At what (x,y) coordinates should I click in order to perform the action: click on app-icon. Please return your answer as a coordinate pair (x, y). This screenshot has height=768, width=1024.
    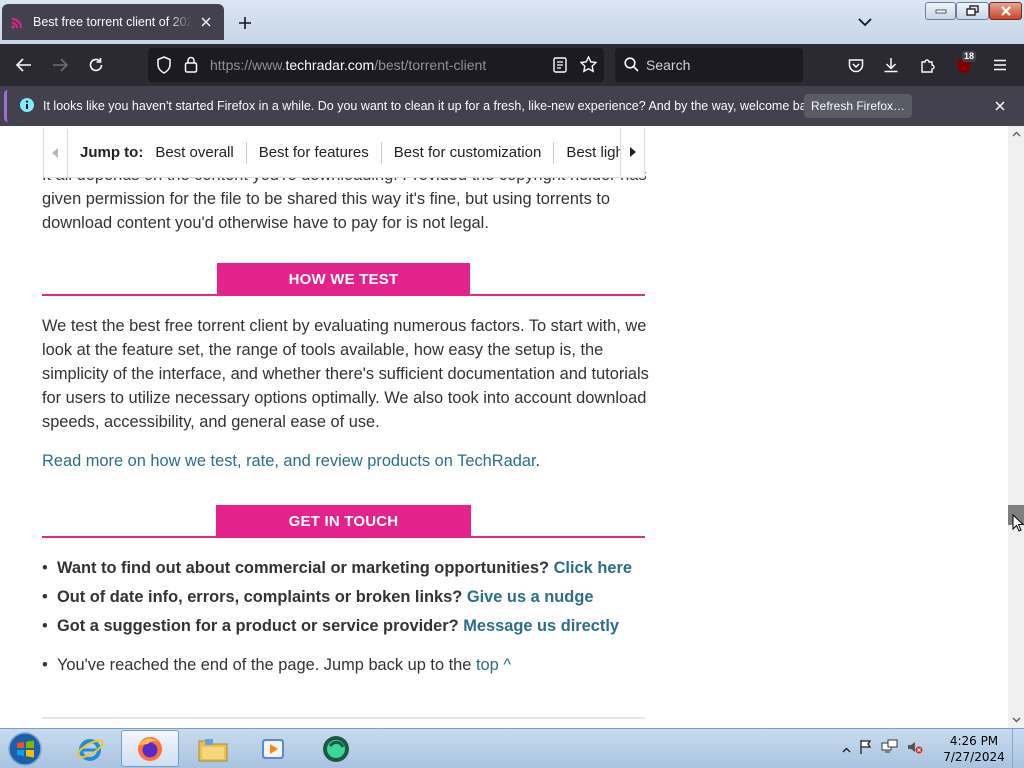
    Looking at the image, I should click on (336, 748).